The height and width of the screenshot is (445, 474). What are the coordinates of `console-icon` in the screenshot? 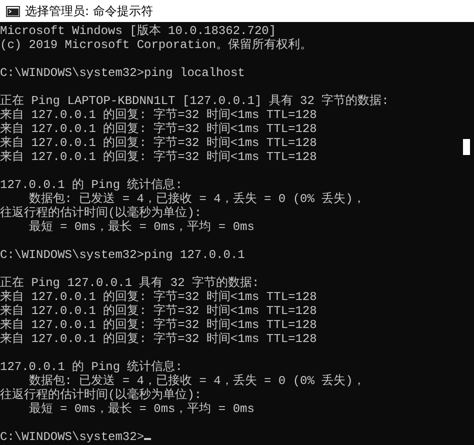 It's located at (13, 11).